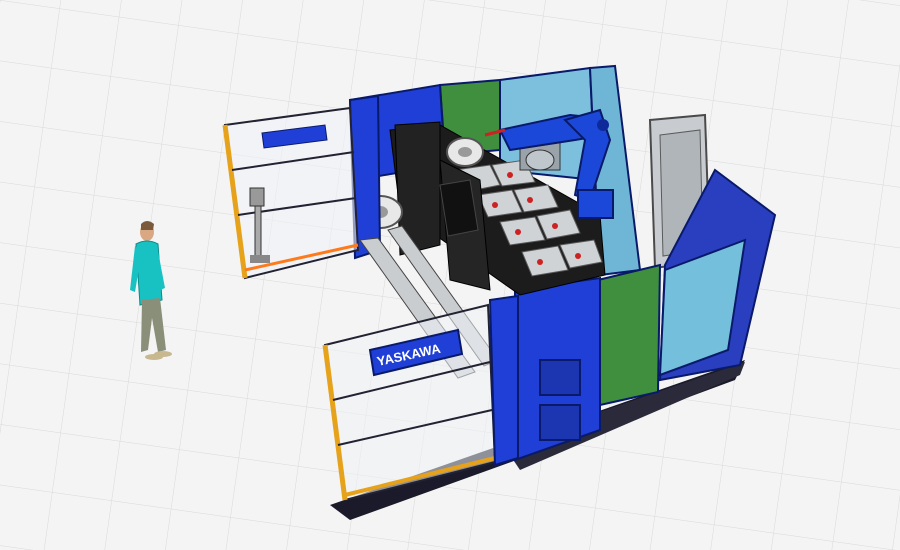  What do you see at coordinates (291, 193) in the screenshot?
I see `left-gate` at bounding box center [291, 193].